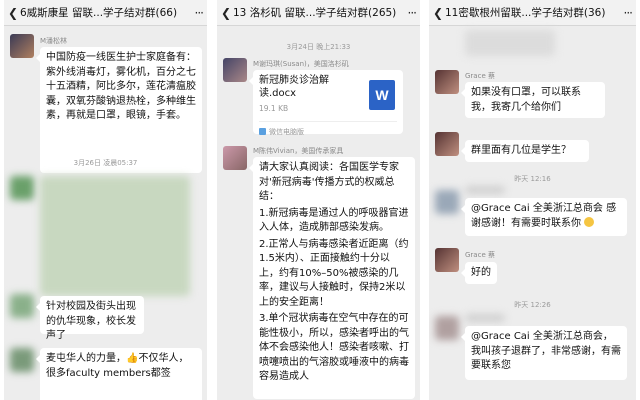  What do you see at coordinates (532, 305) in the screenshot?
I see `timestamp: 昨天 12:26` at bounding box center [532, 305].